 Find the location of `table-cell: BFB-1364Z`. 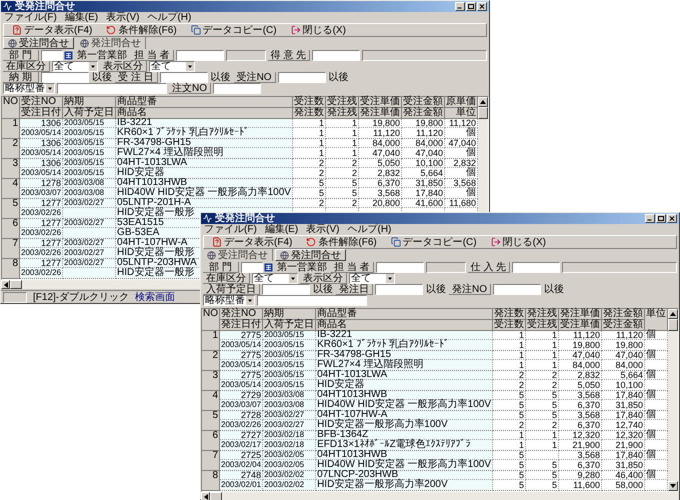

table-cell: BFB-1364Z is located at coordinates (404, 435).